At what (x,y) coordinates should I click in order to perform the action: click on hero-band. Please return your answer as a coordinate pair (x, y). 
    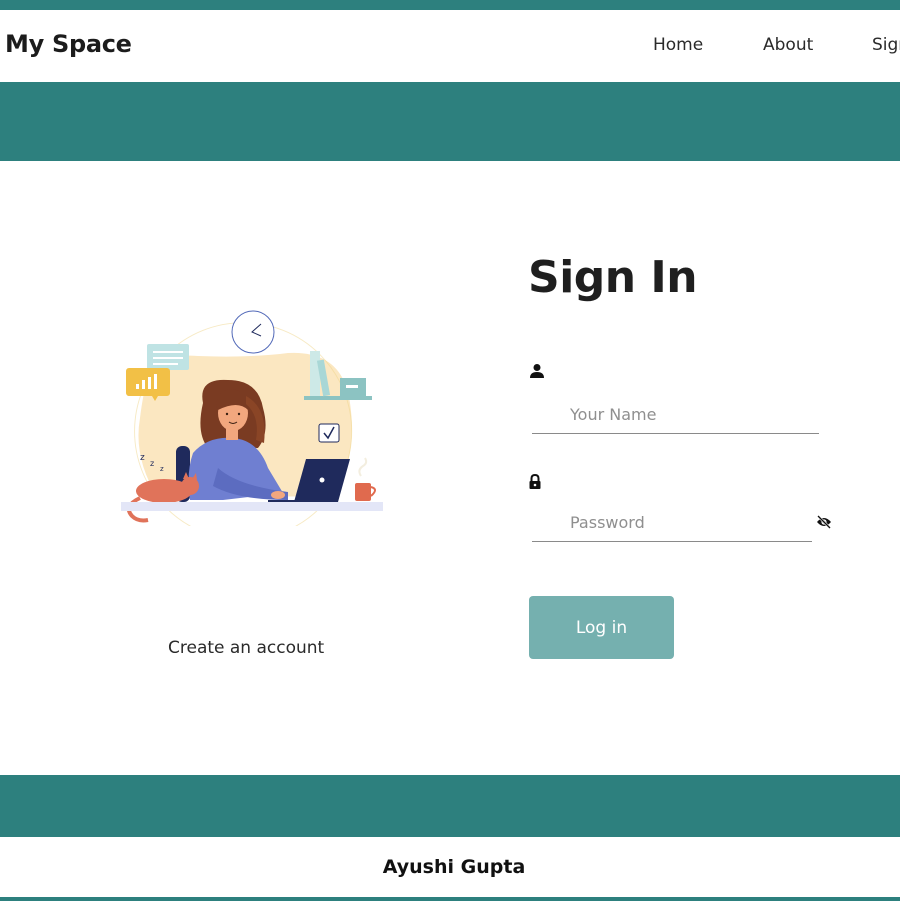
    Looking at the image, I should click on (450, 121).